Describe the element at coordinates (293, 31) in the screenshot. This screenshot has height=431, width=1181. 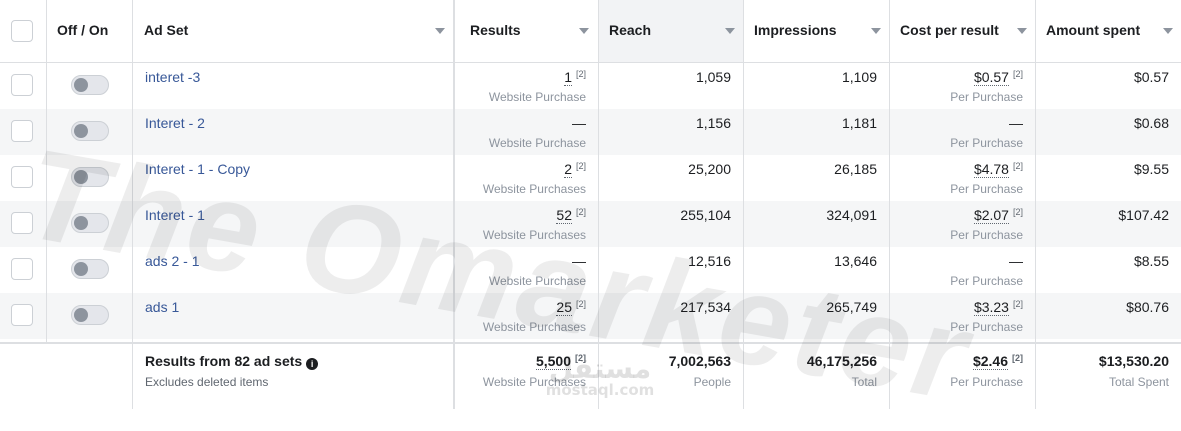
I see `header-ad-set-cell: Ad Set` at that location.